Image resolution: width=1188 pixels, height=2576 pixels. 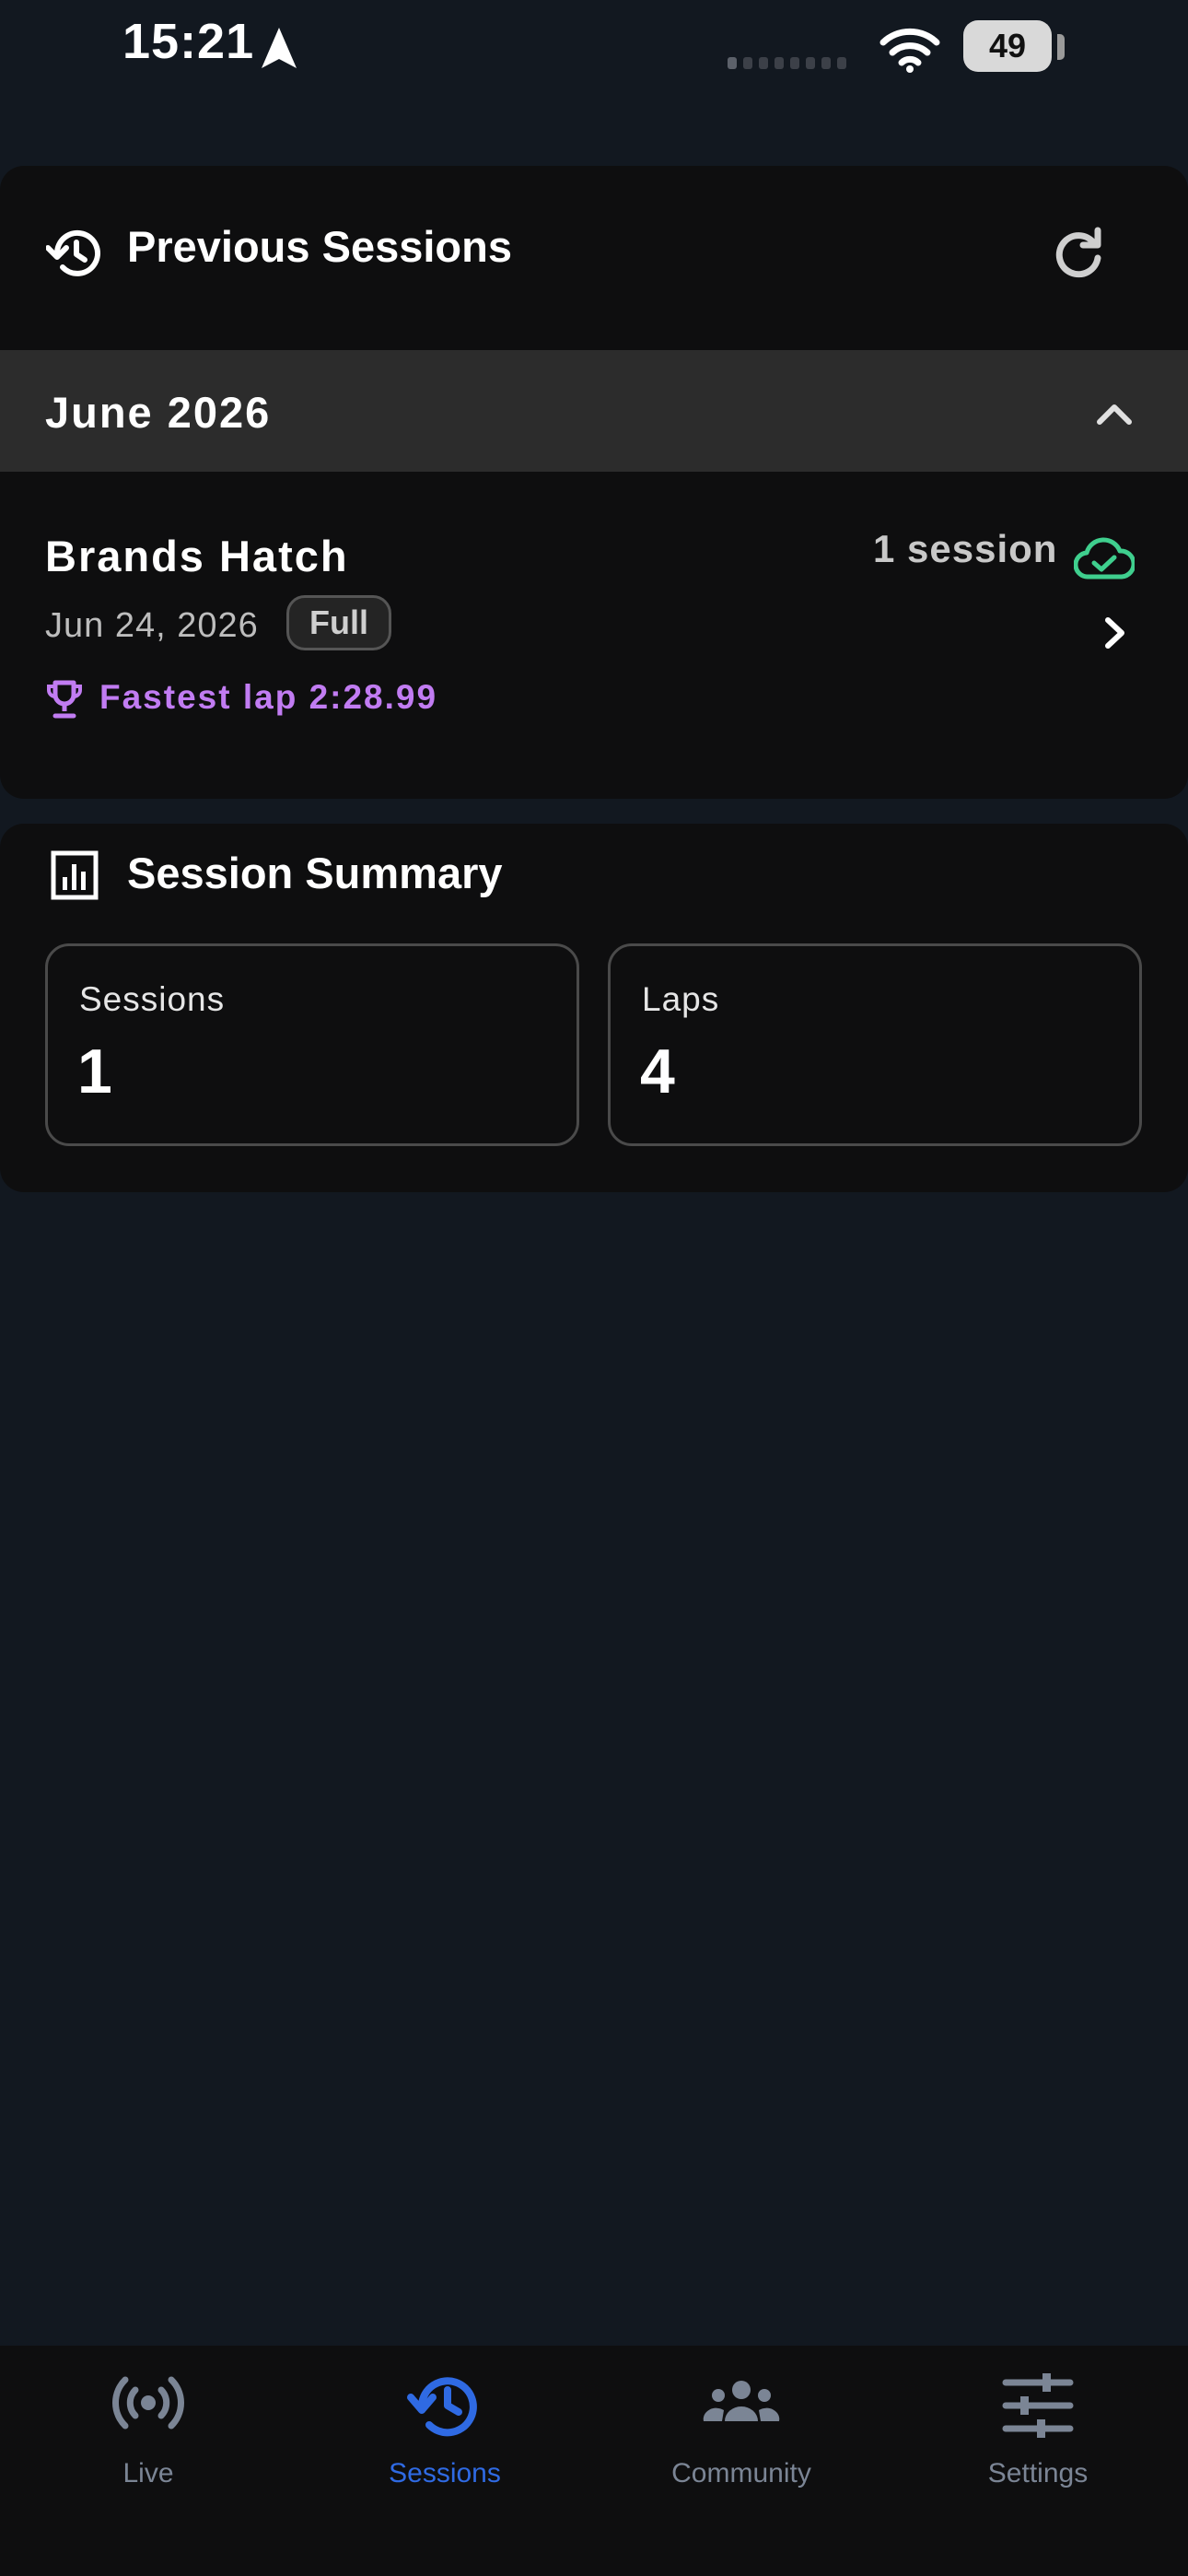 I want to click on nav-item-sessions: Sessions, so click(x=445, y=2429).